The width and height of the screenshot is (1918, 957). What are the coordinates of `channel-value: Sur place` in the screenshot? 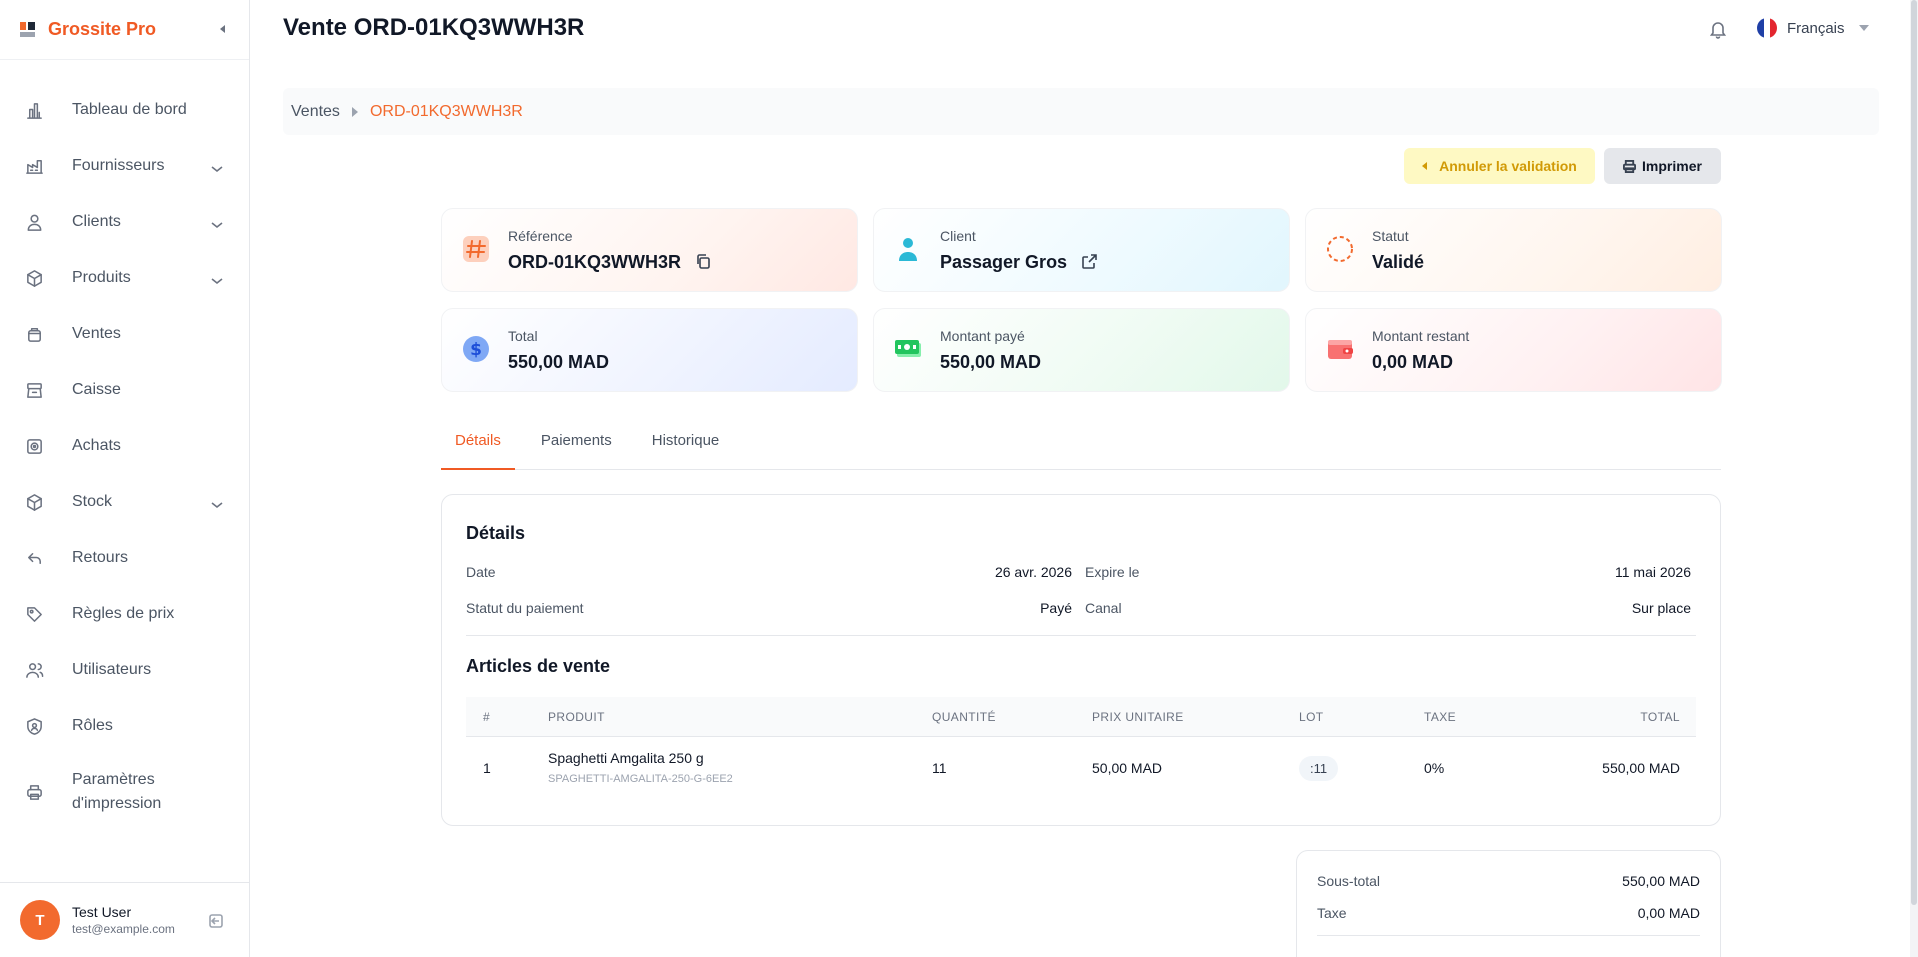 It's located at (1661, 608).